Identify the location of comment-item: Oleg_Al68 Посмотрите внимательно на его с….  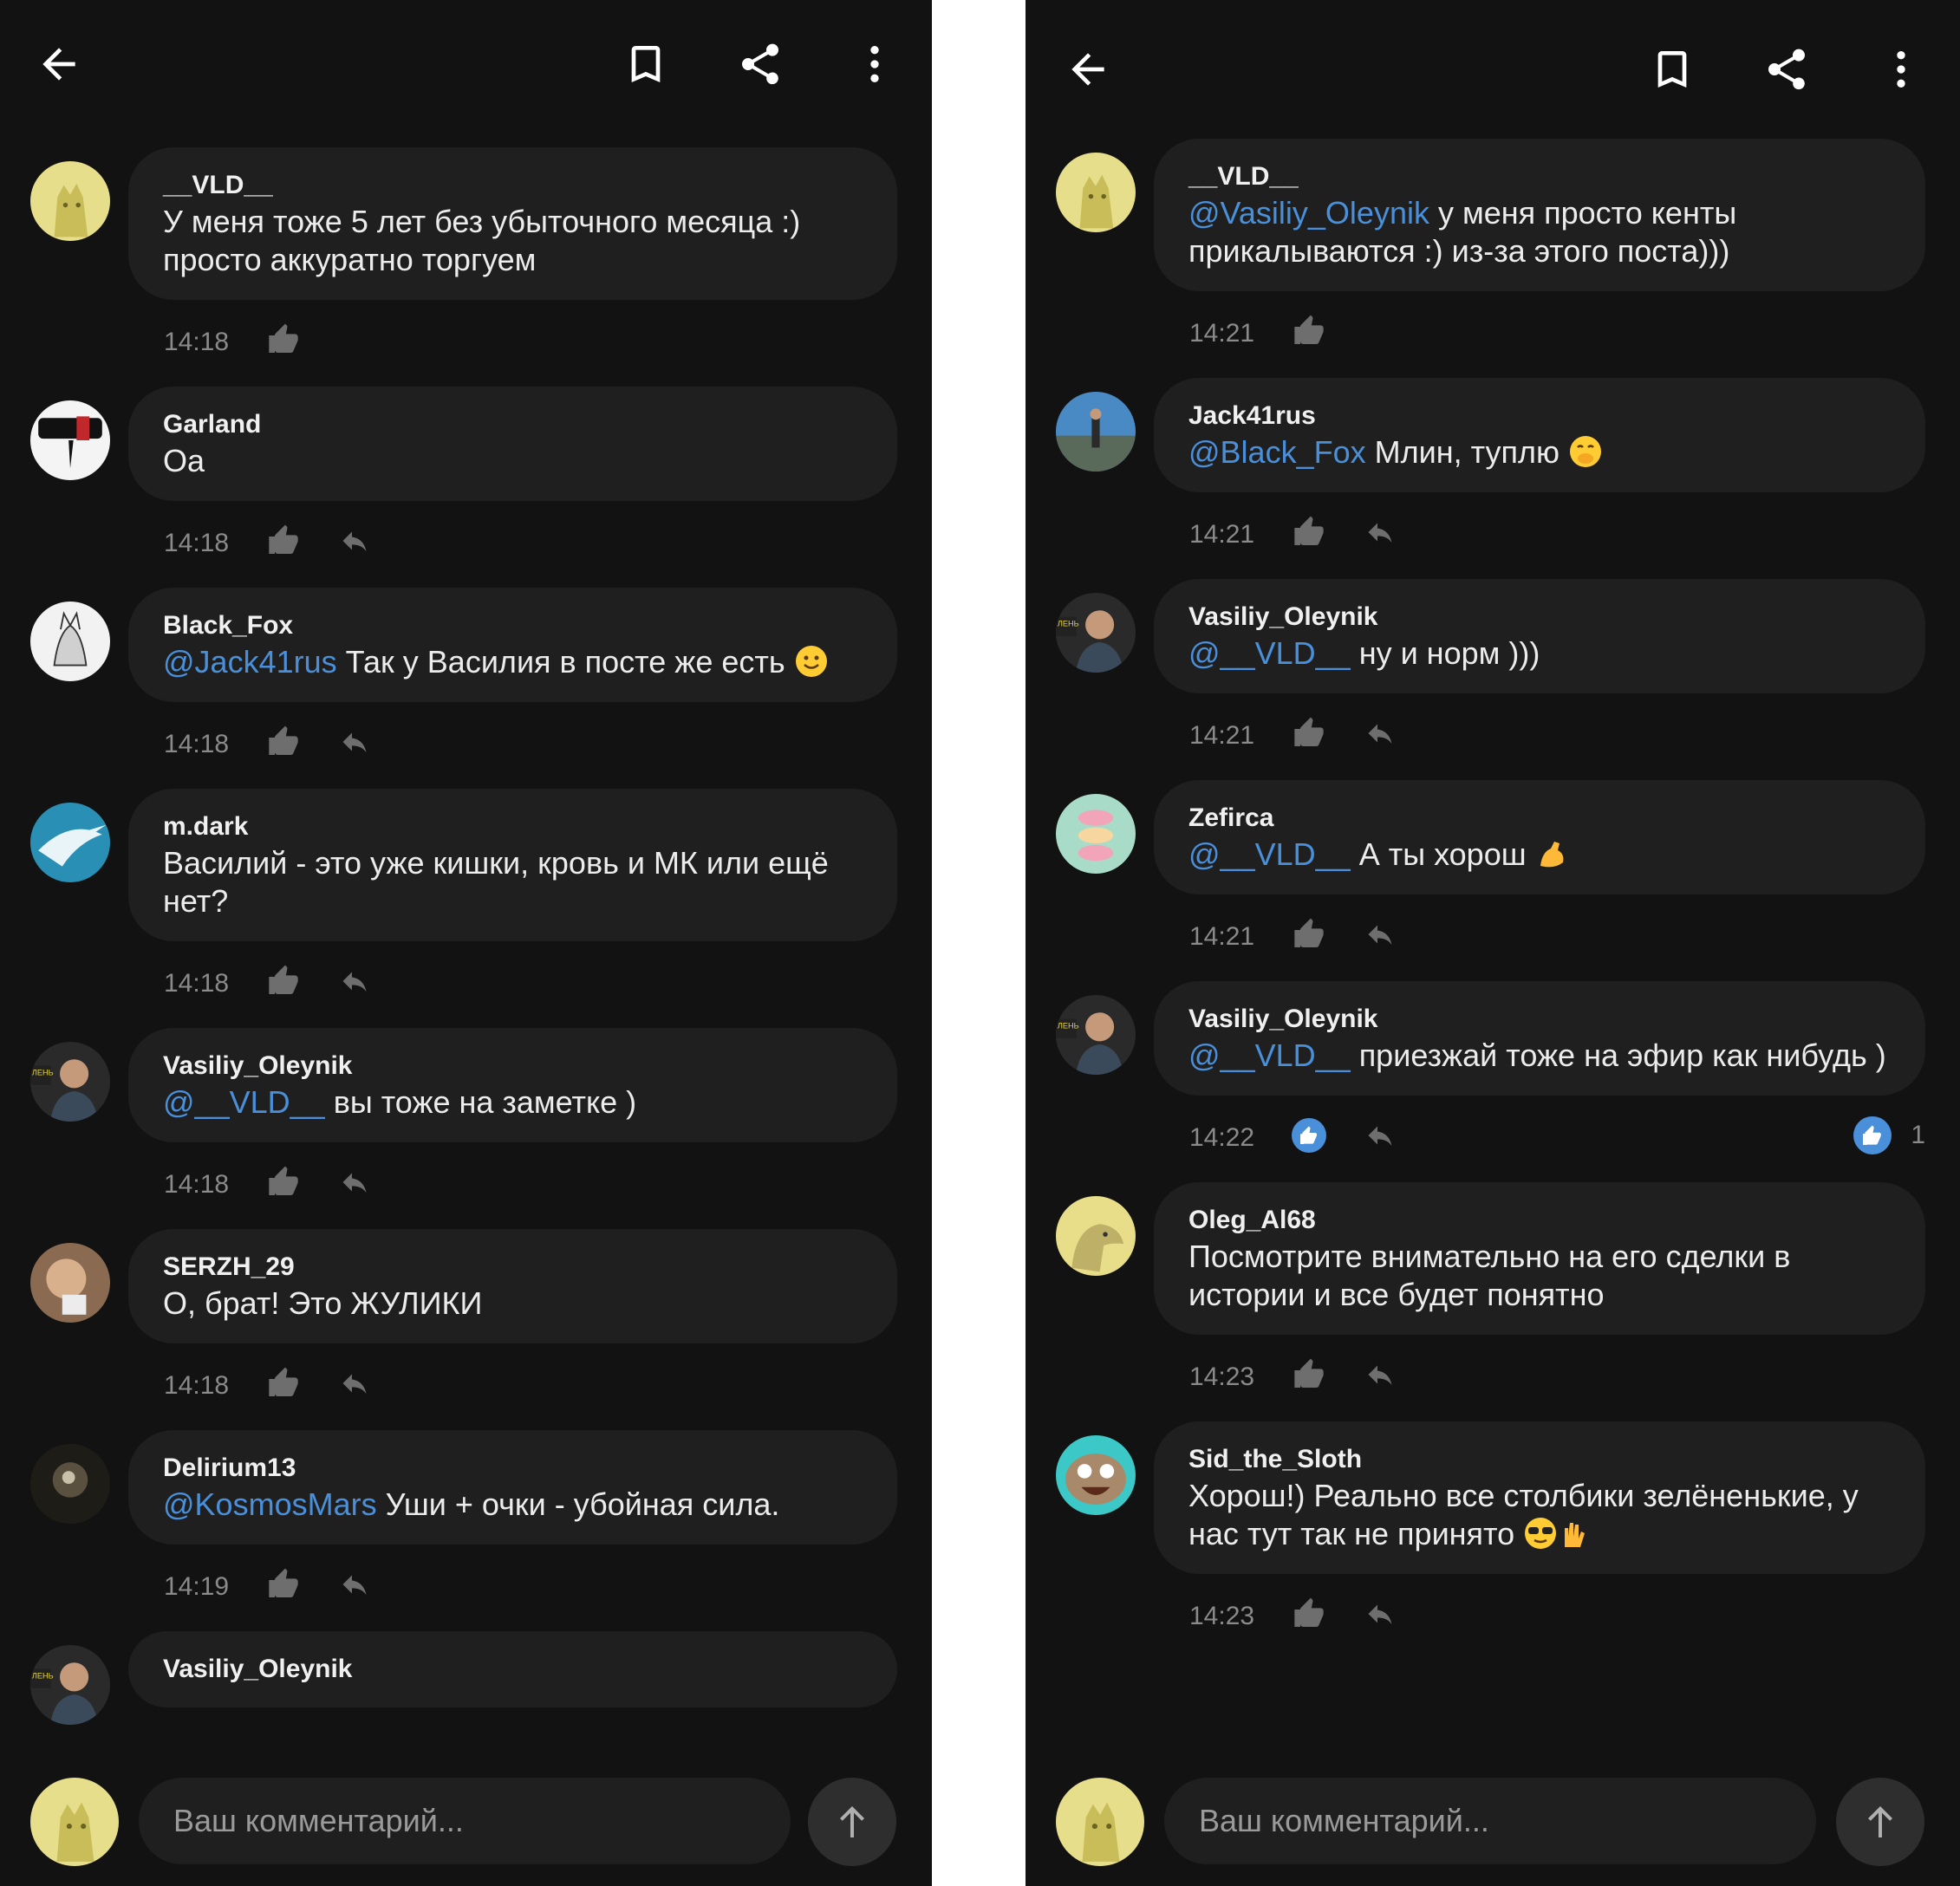
(1493, 1301).